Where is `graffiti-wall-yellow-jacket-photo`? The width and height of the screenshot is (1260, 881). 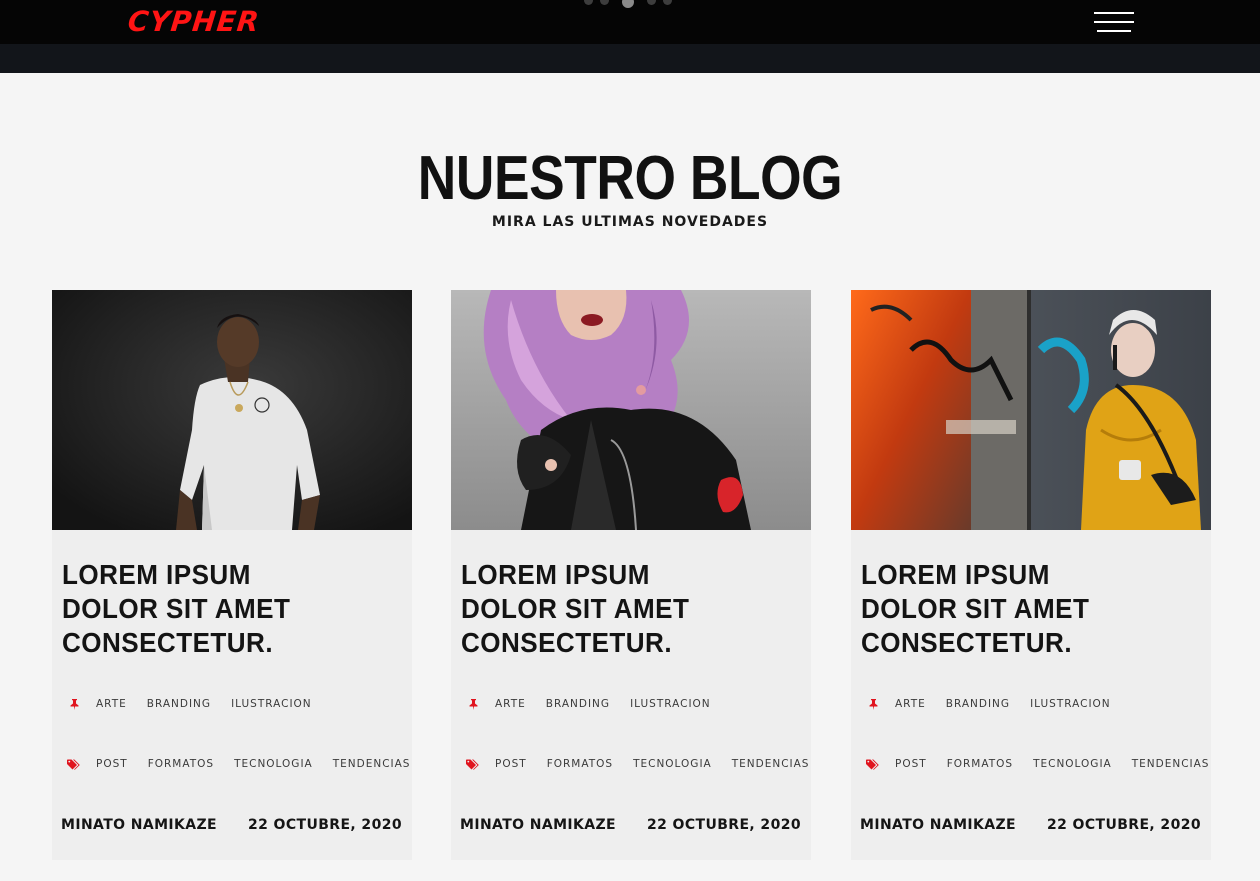
graffiti-wall-yellow-jacket-photo is located at coordinates (1031, 410).